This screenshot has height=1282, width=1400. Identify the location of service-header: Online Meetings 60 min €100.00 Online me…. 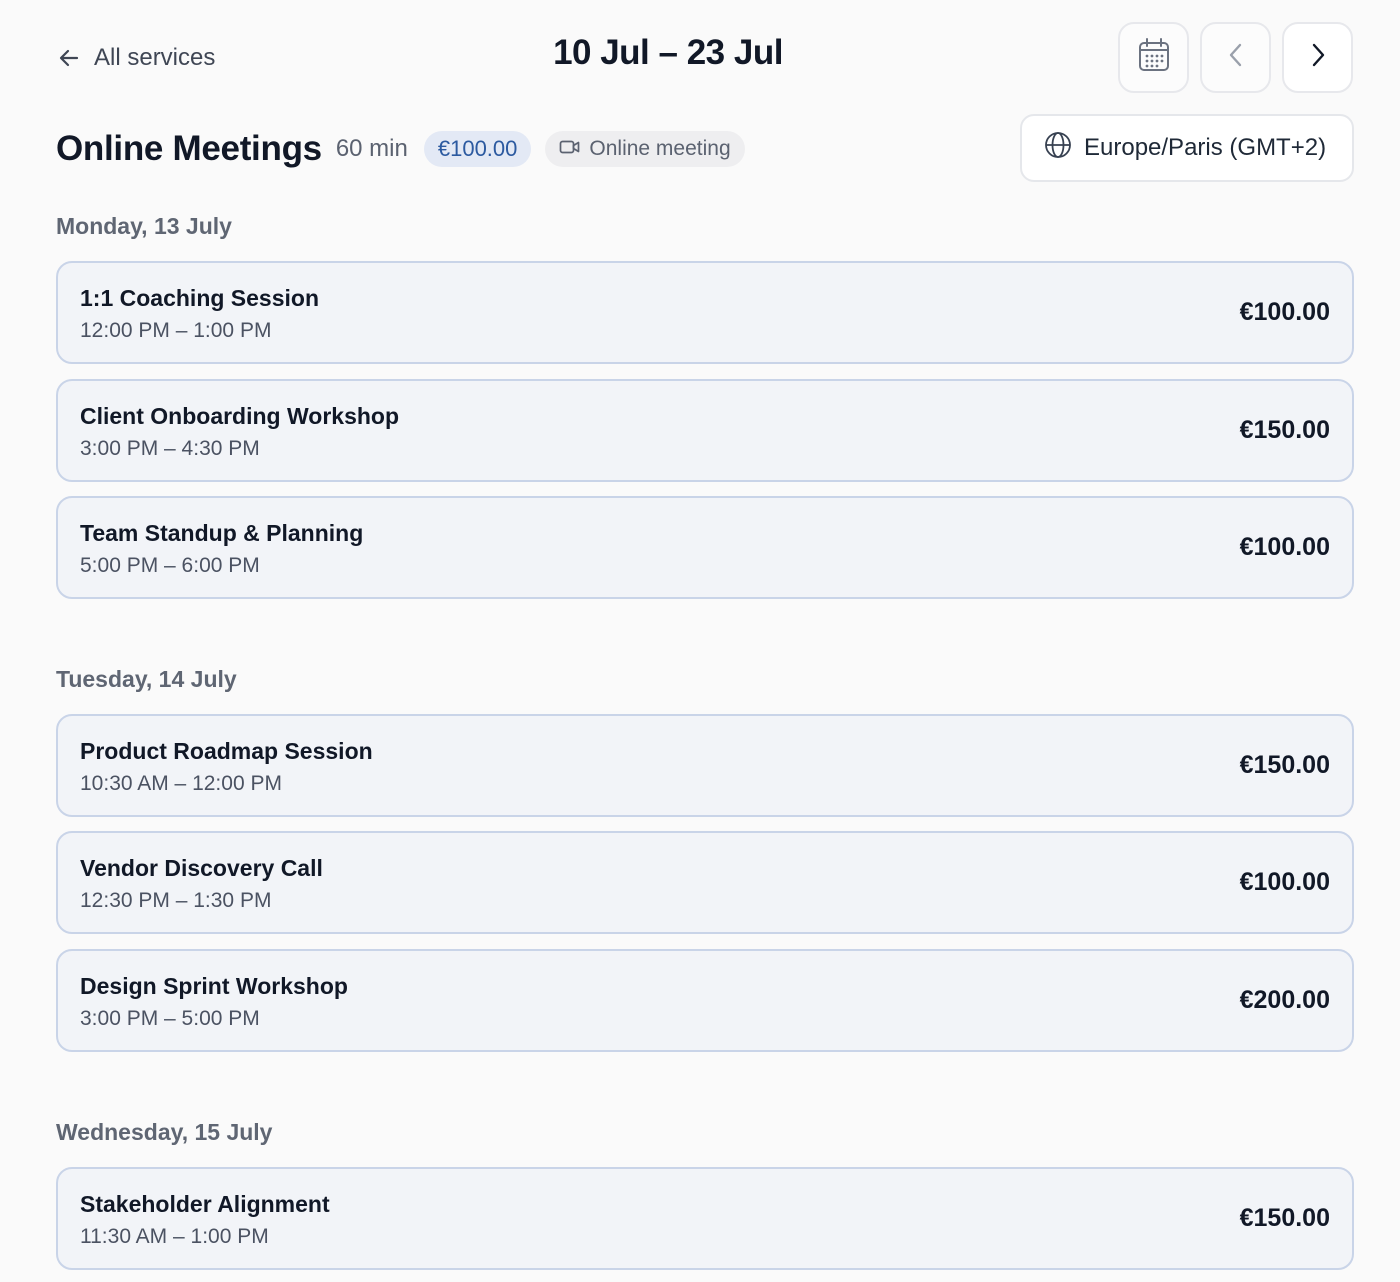
(400, 149).